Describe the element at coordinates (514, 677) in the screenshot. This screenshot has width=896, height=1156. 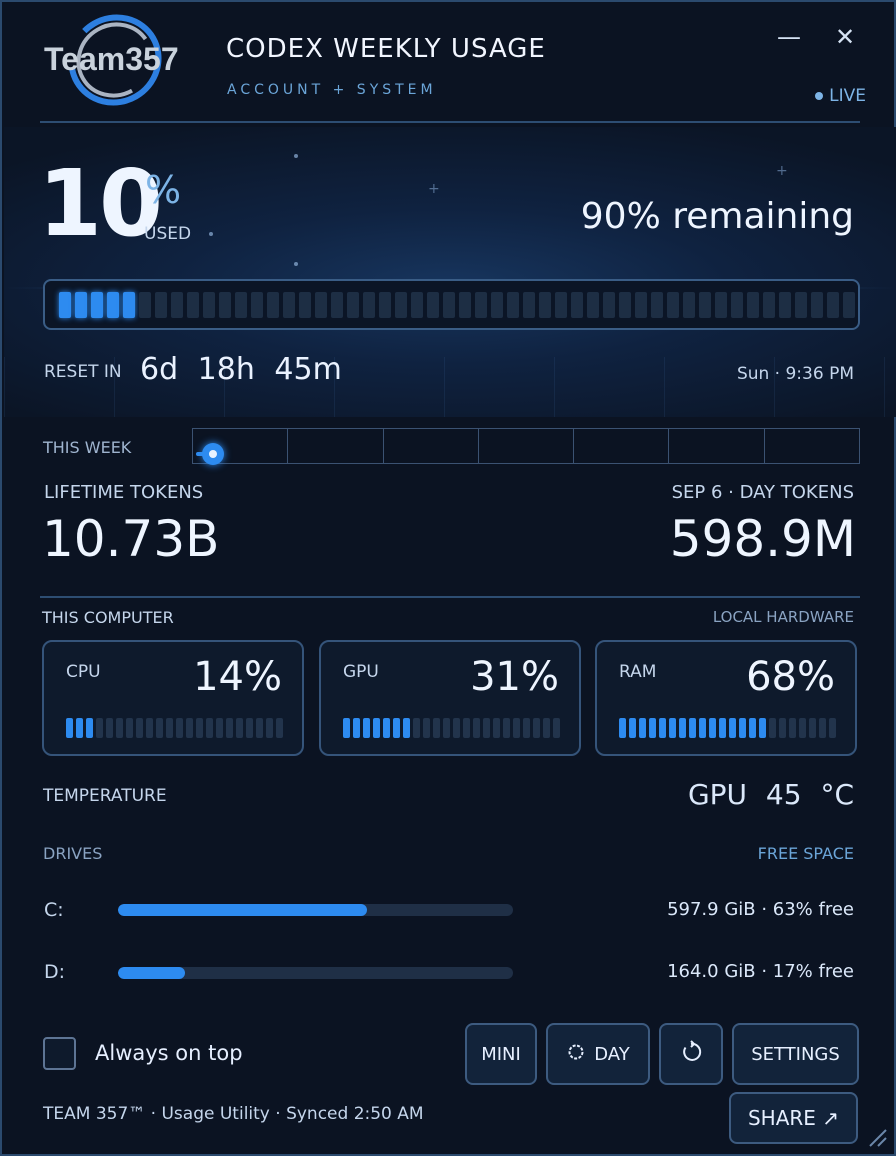
I see `gpu-value: 31%` at that location.